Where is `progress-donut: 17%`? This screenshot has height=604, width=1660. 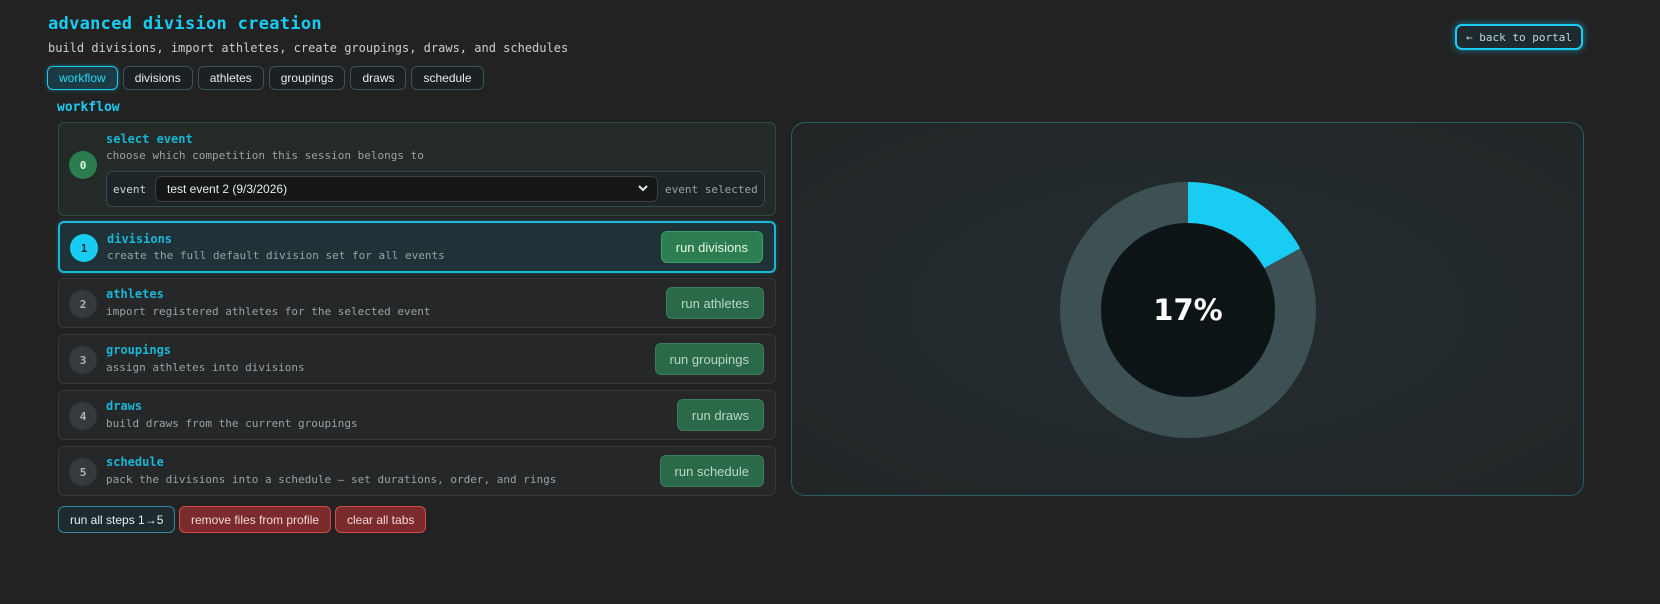
progress-donut: 17% is located at coordinates (1188, 310).